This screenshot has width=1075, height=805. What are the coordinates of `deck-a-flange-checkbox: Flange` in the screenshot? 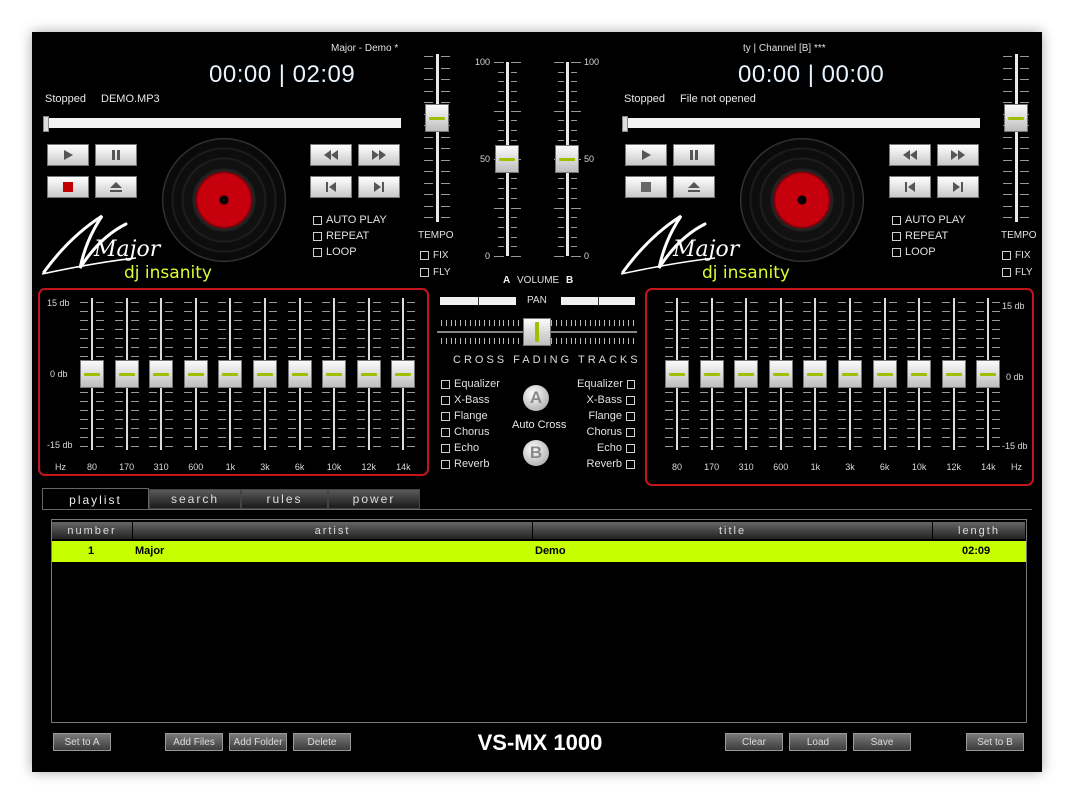 It's located at (464, 416).